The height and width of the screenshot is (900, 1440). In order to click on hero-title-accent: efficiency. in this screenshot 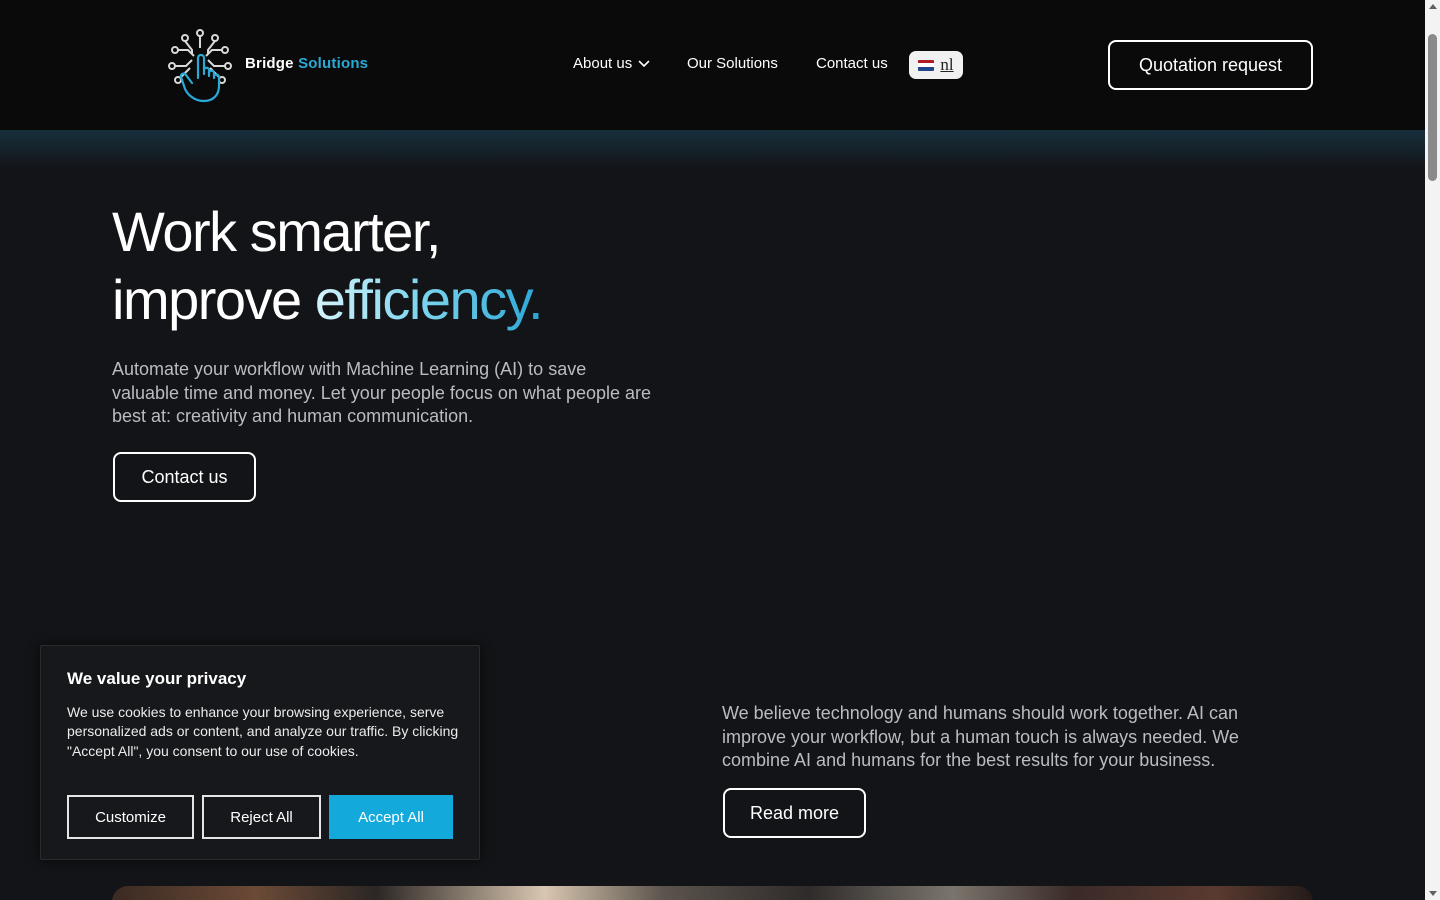, I will do `click(429, 299)`.